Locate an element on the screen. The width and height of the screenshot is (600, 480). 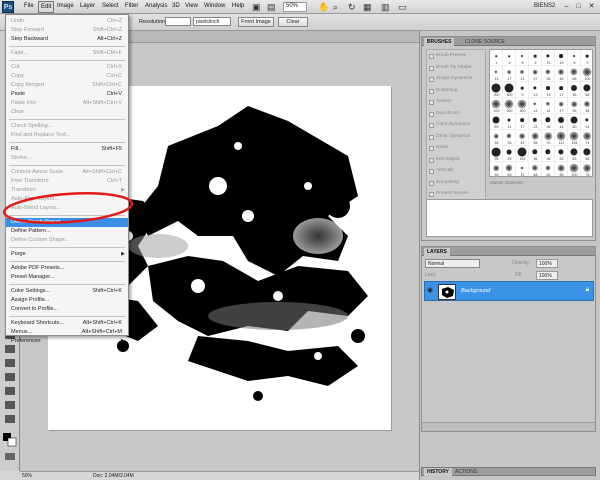
layer-name: Background is located at coordinates (475, 291).